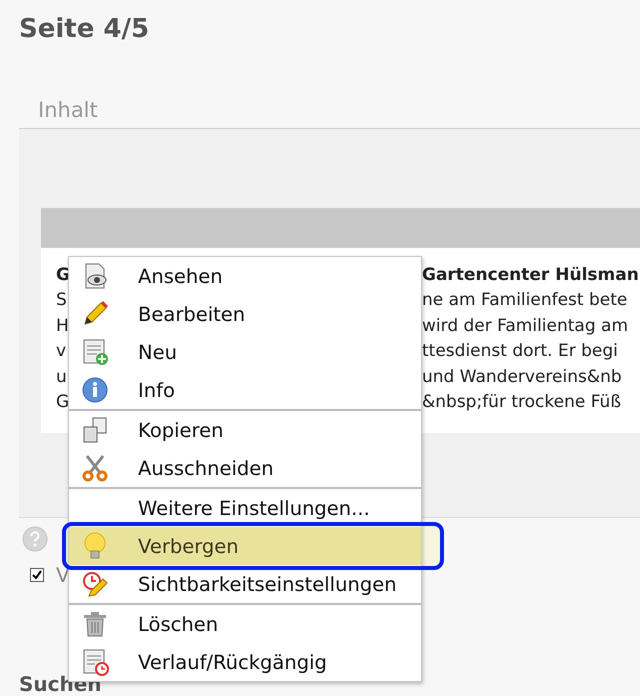 This screenshot has height=696, width=640. What do you see at coordinates (95, 624) in the screenshot?
I see `trash-icon` at bounding box center [95, 624].